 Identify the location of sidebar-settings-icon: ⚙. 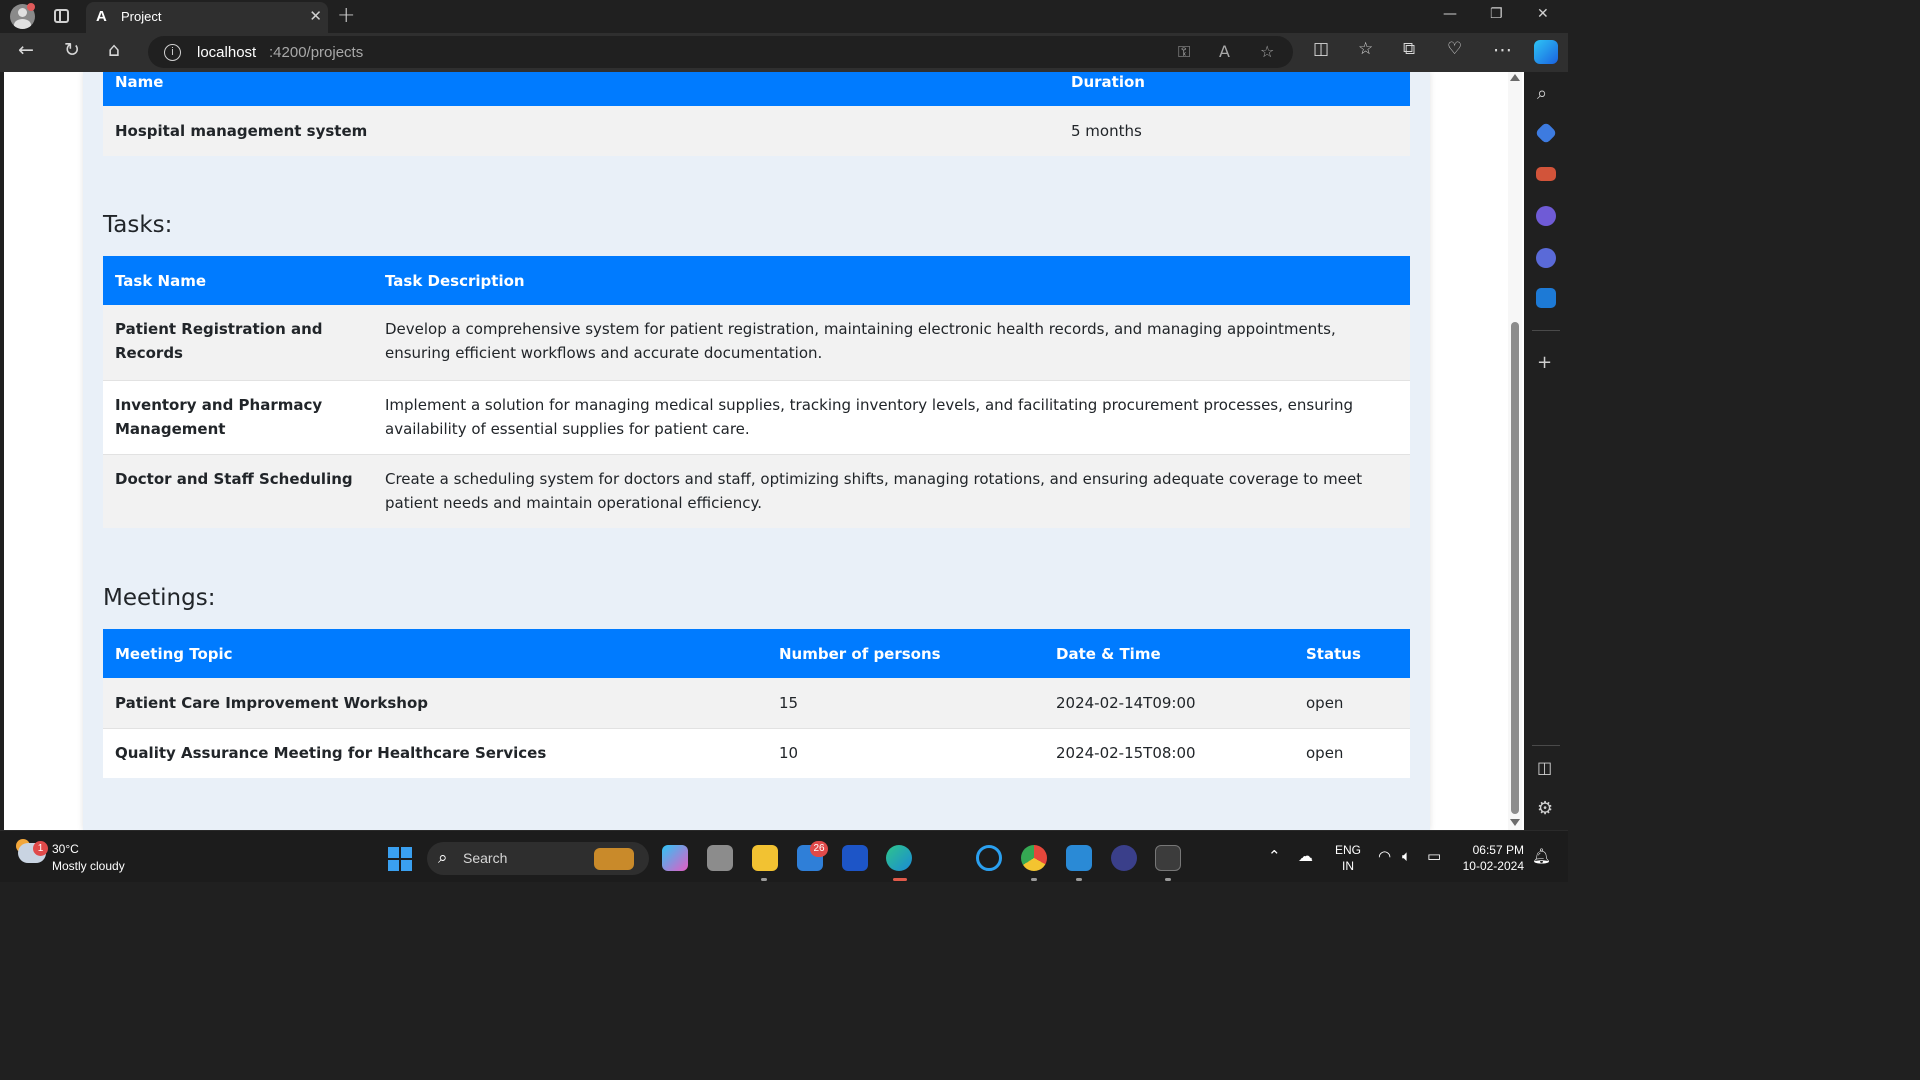
(1545, 808).